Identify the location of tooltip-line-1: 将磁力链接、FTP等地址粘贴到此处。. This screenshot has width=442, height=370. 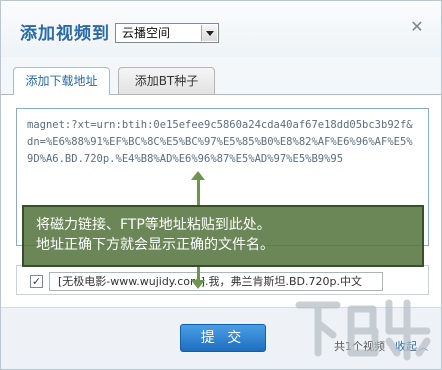
(153, 225).